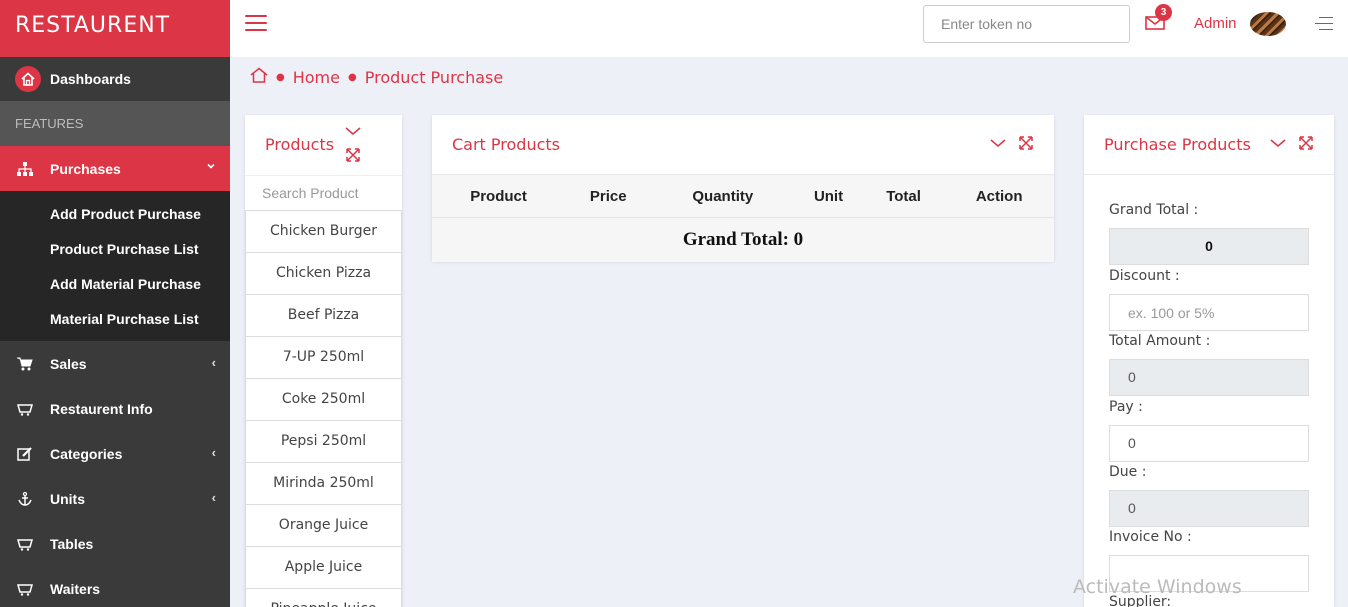  Describe the element at coordinates (999, 196) in the screenshot. I see `column-header: Action` at that location.